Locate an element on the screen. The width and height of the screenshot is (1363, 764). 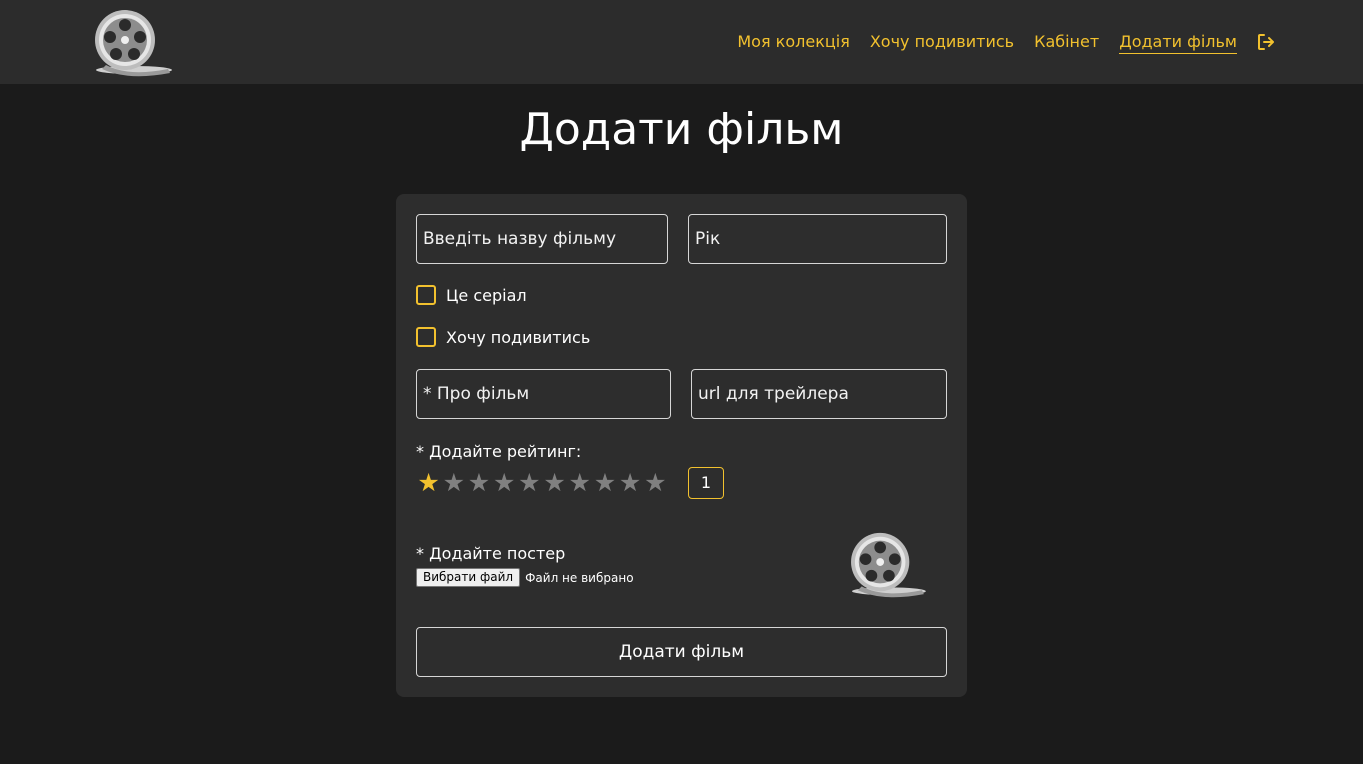
want-to-watch-checkbox is located at coordinates (426, 337).